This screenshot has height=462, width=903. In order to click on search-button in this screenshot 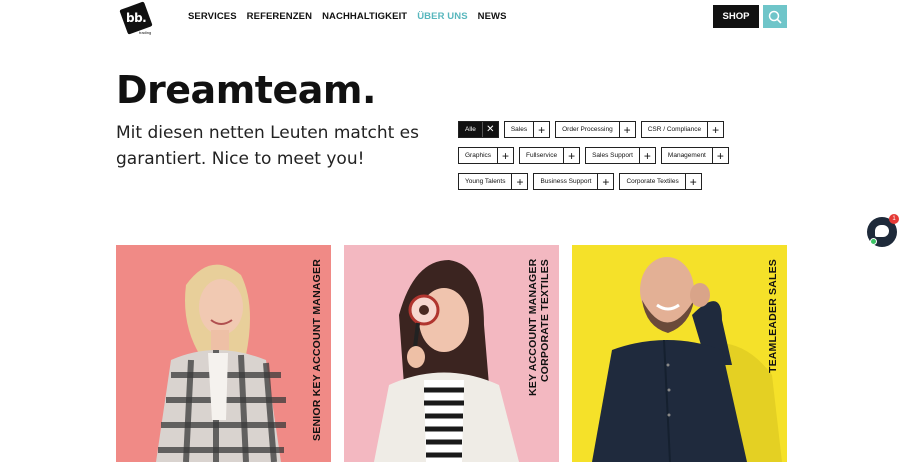, I will do `click(775, 16)`.